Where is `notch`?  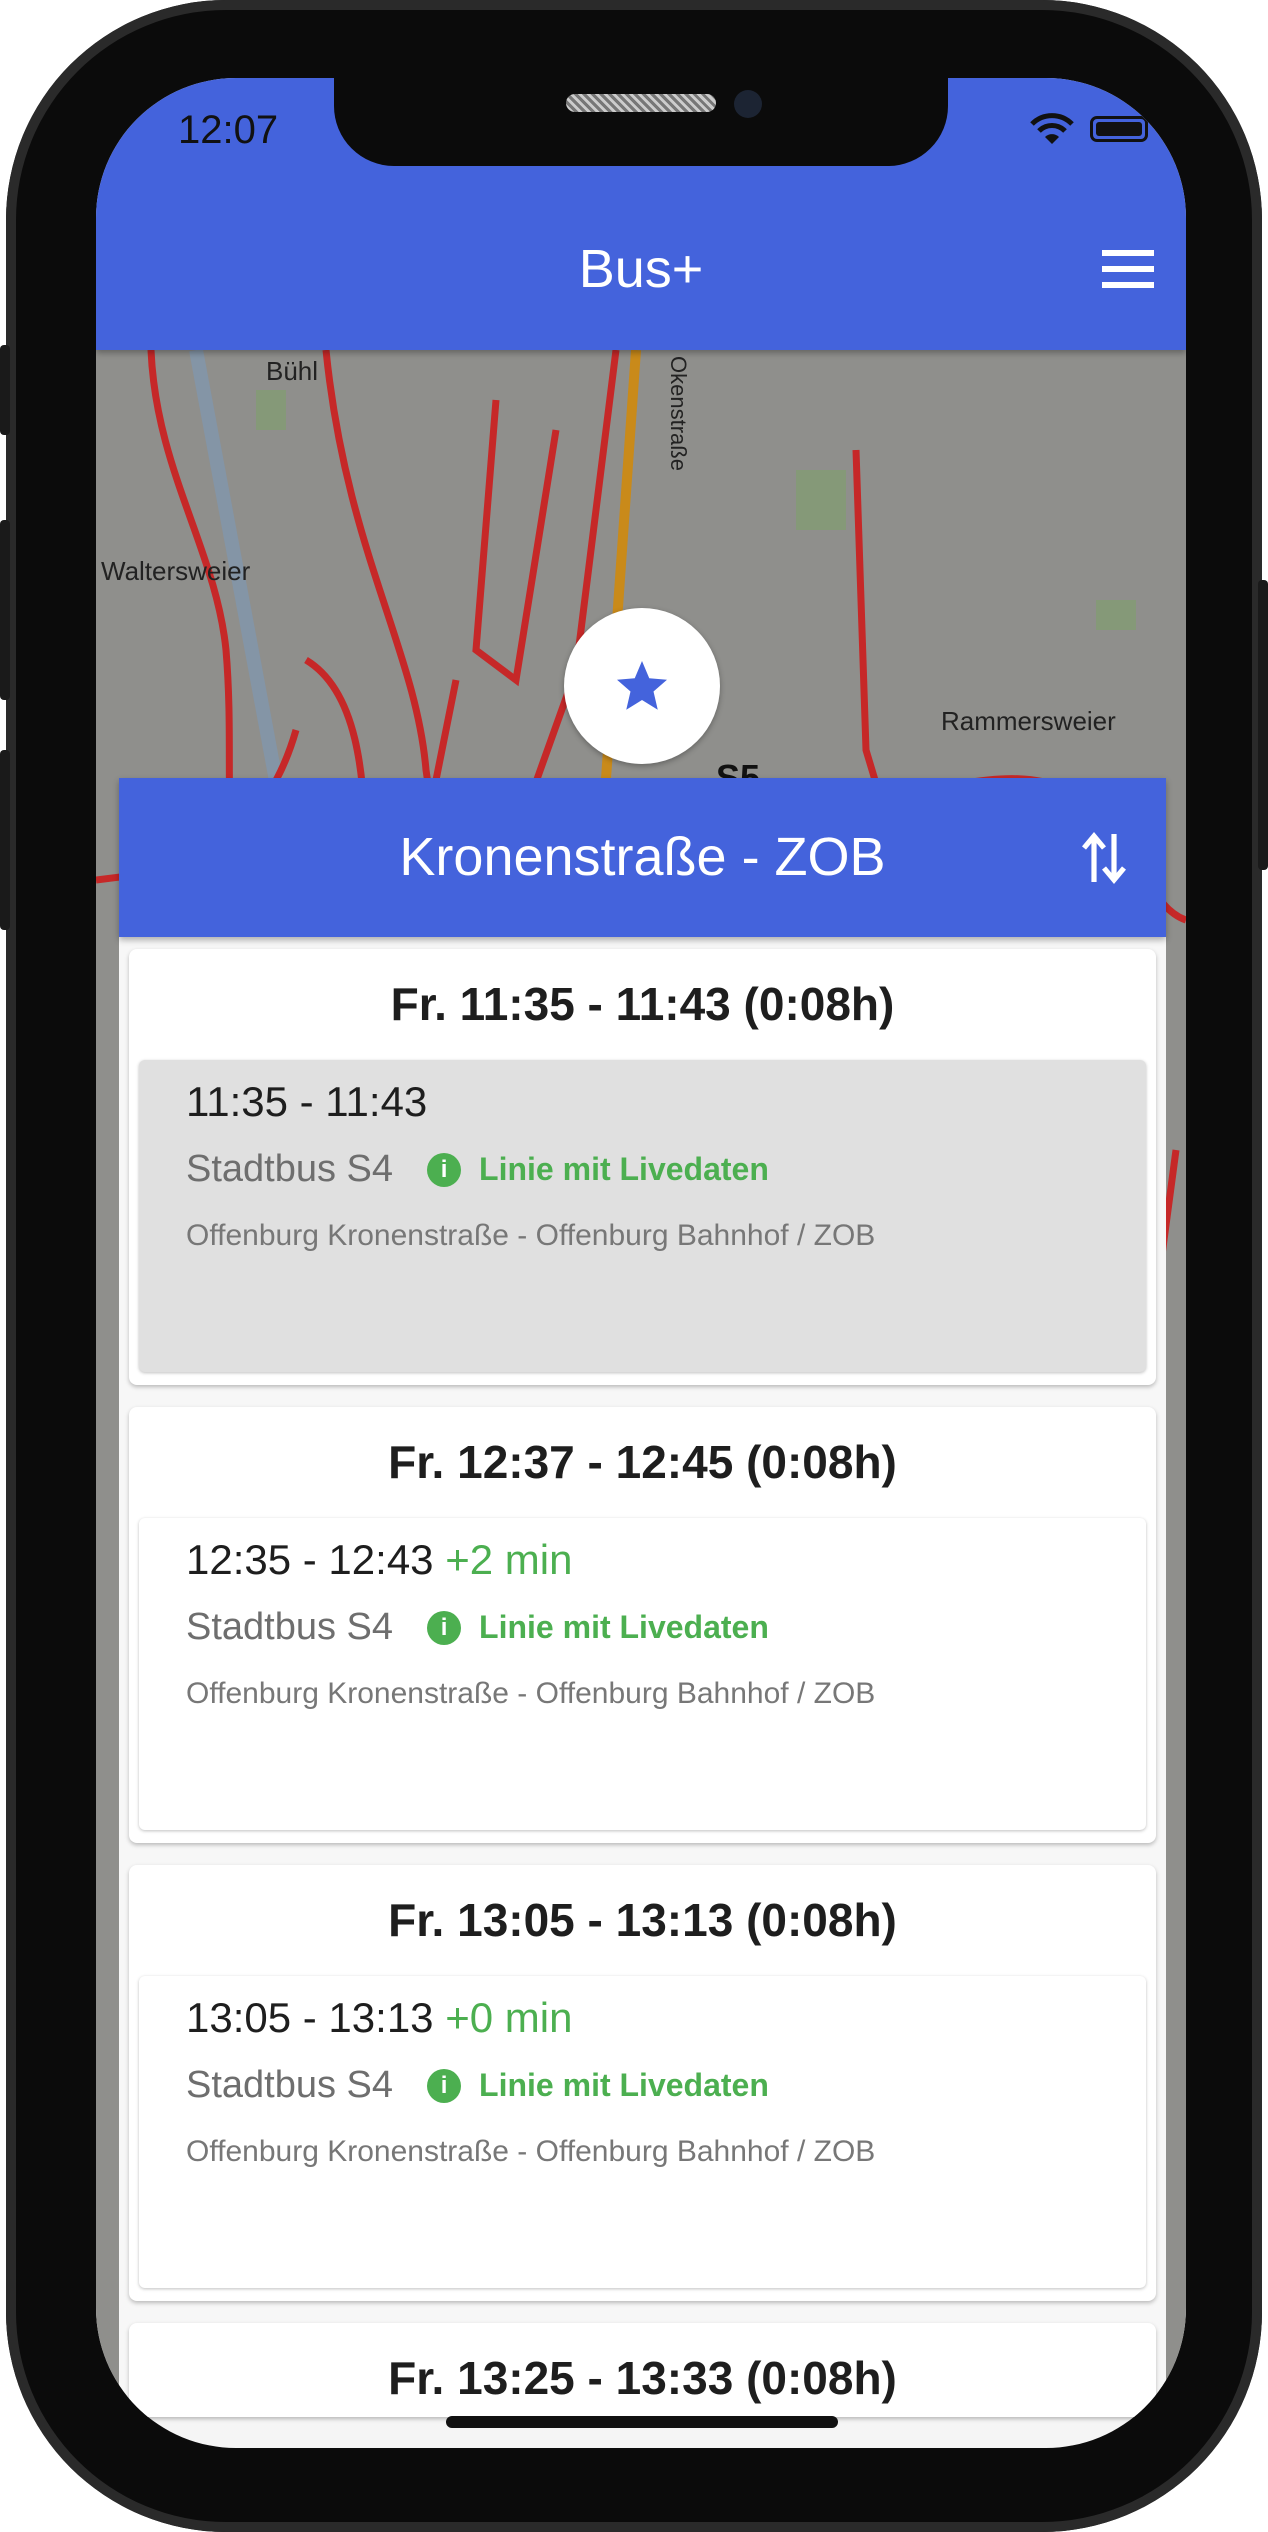
notch is located at coordinates (641, 122).